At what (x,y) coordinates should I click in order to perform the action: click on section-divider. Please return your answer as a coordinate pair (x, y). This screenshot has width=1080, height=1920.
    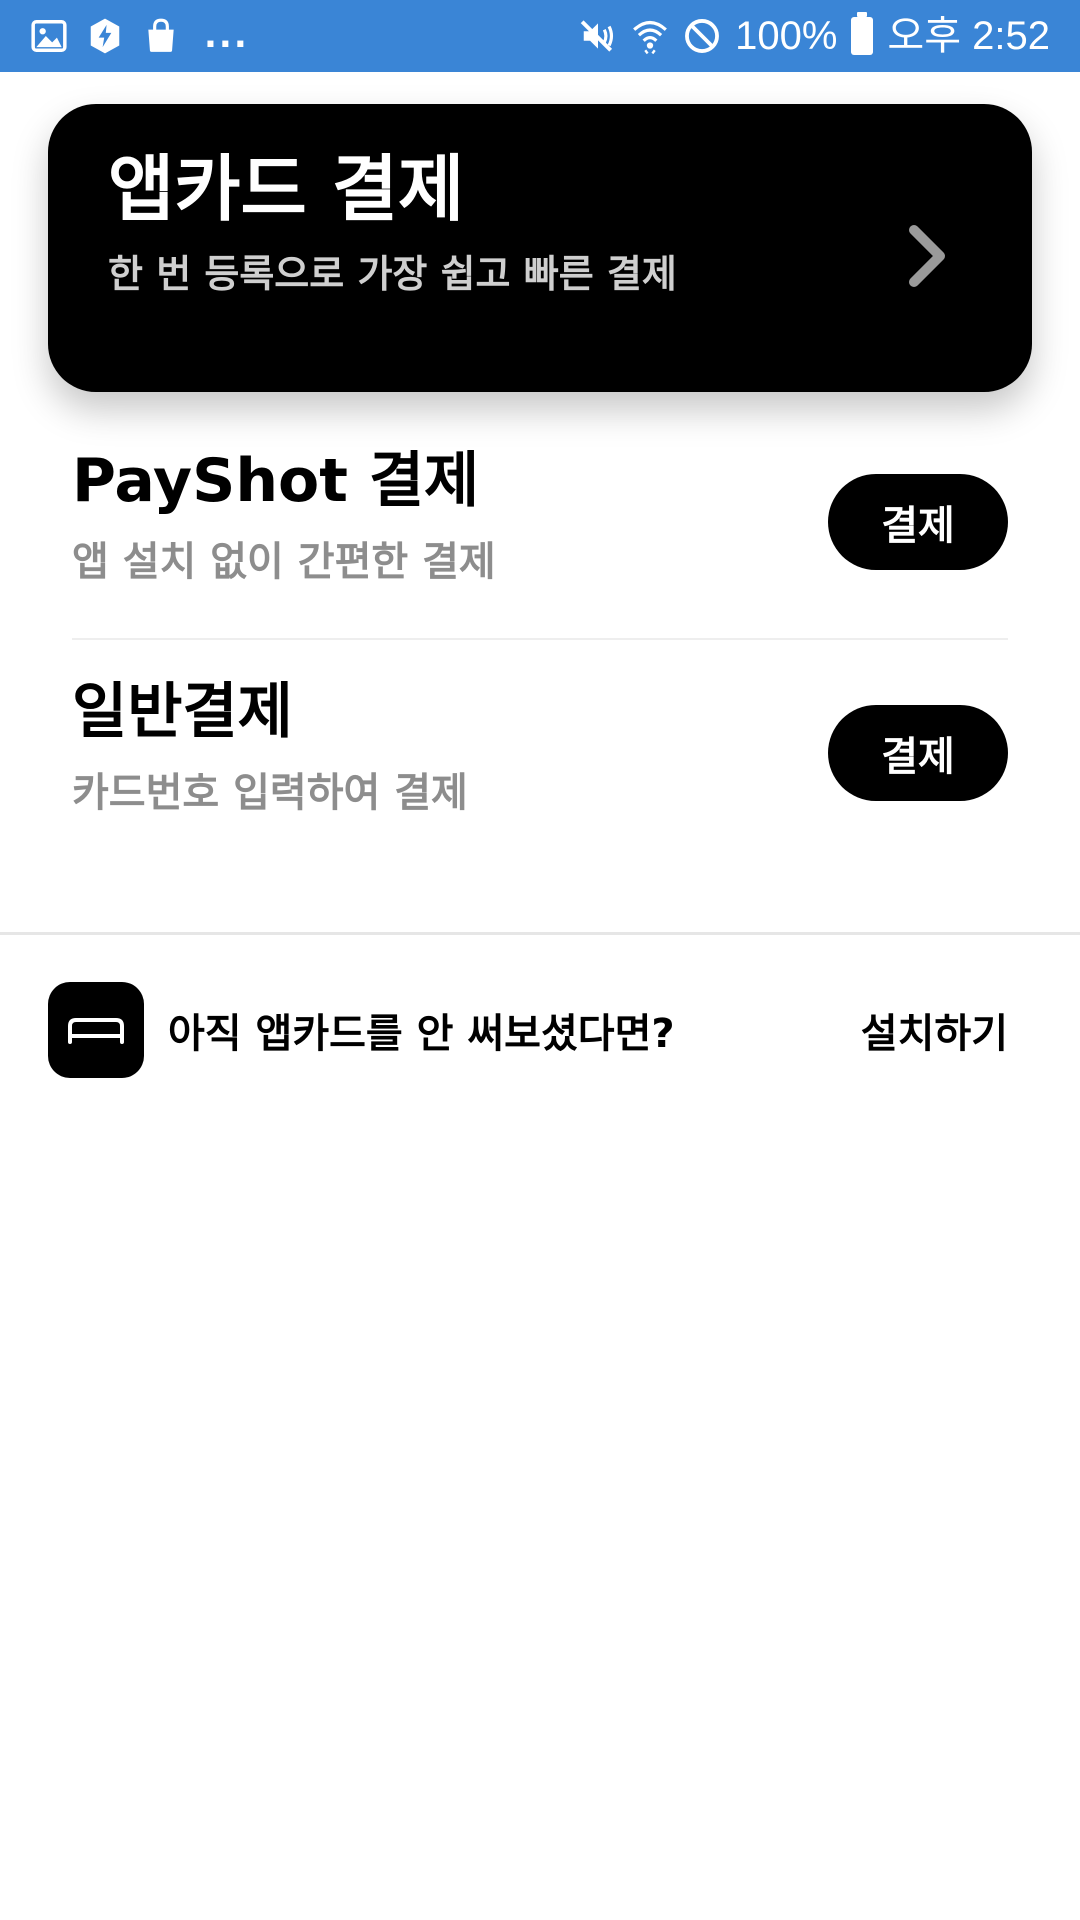
    Looking at the image, I should click on (540, 933).